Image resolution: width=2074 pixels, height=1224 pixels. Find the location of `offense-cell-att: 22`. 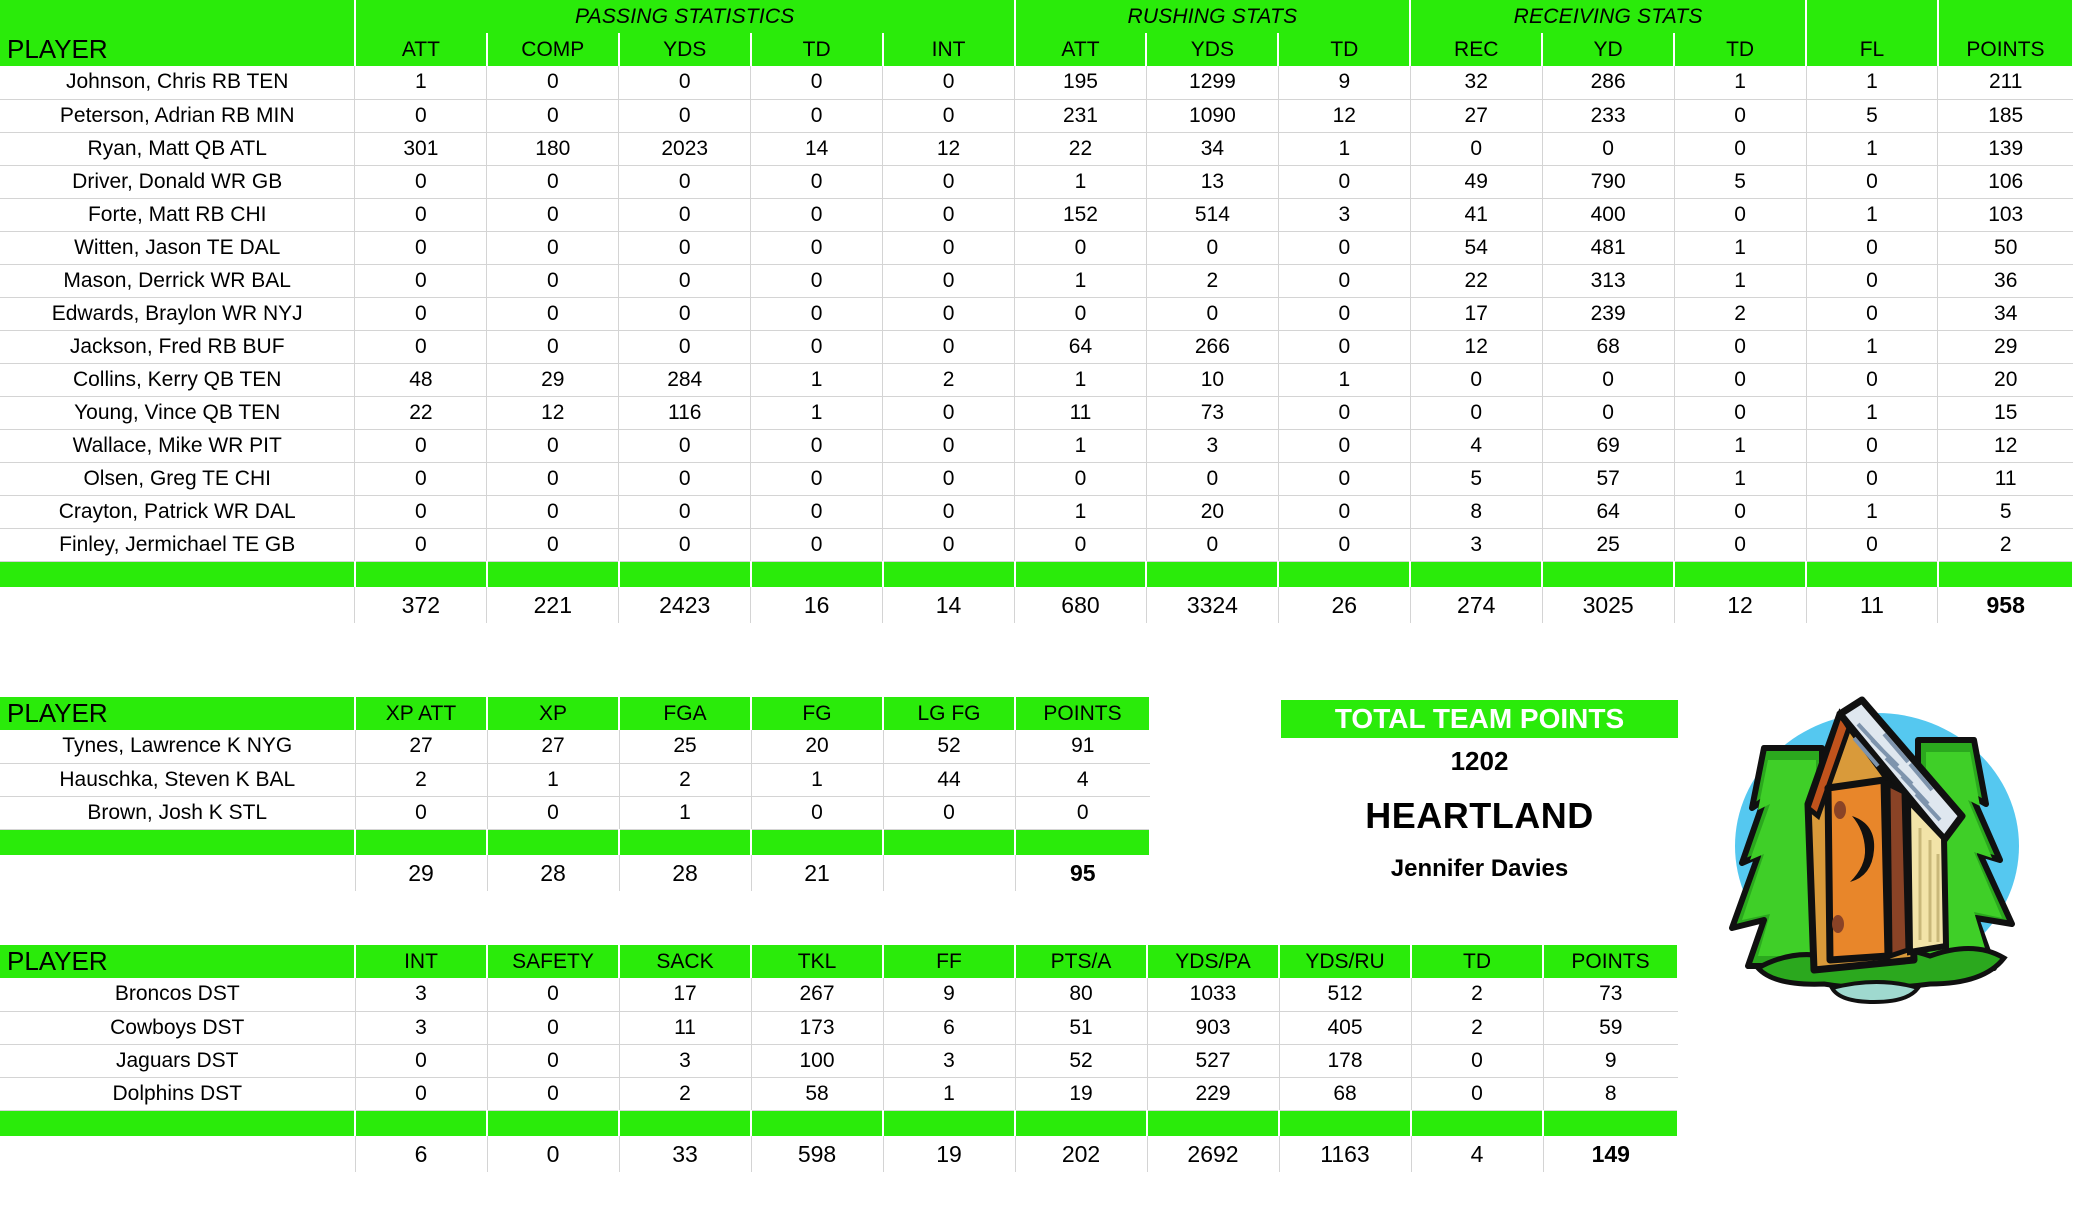

offense-cell-att: 22 is located at coordinates (421, 413).